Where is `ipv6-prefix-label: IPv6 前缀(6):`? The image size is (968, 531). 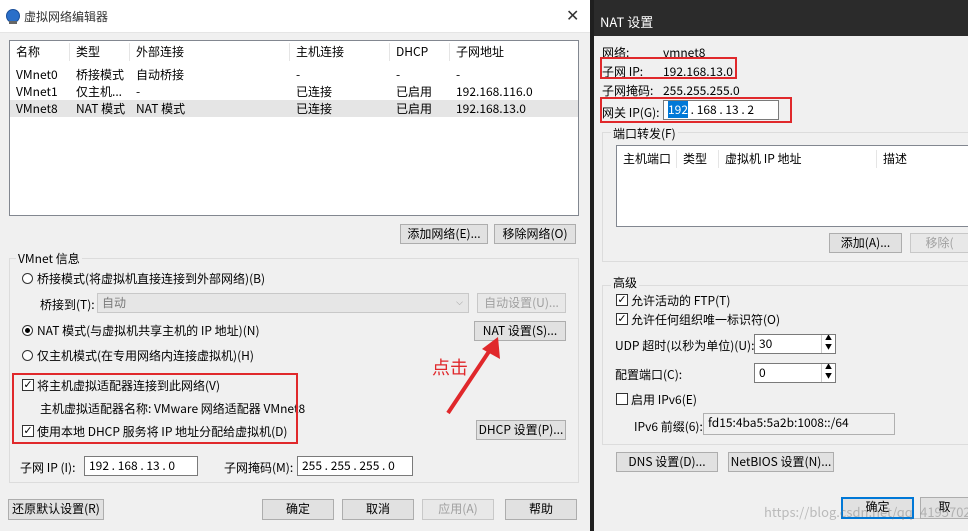
ipv6-prefix-label: IPv6 前缀(6): is located at coordinates (668, 426).